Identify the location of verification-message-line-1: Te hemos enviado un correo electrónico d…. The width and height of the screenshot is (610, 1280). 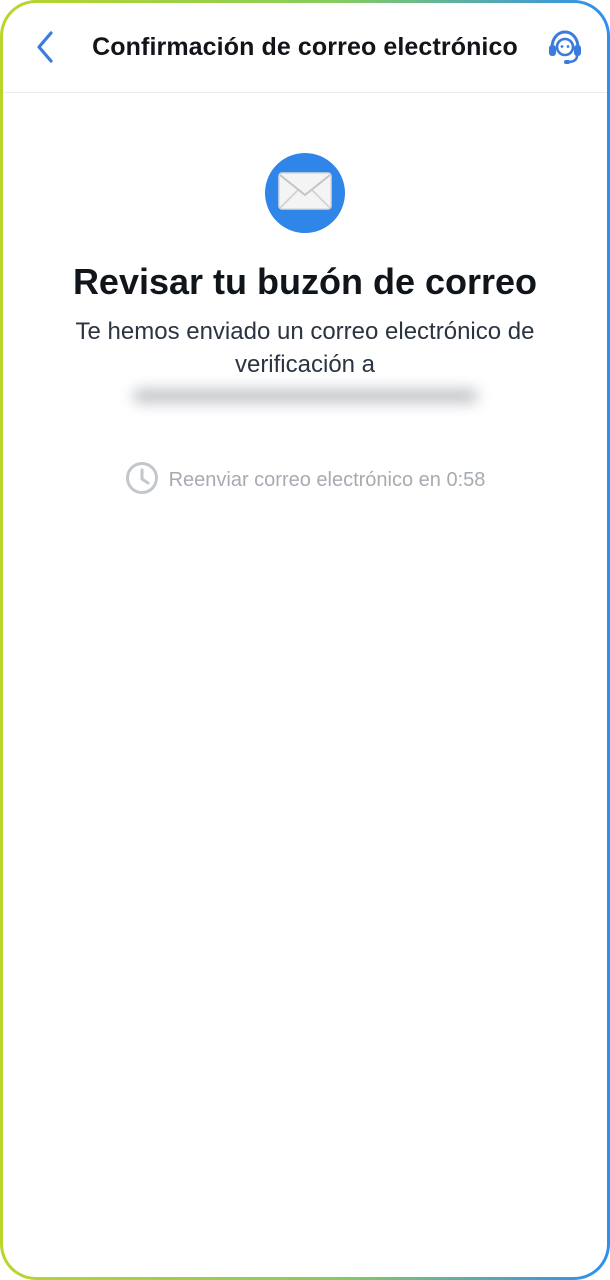
(305, 331).